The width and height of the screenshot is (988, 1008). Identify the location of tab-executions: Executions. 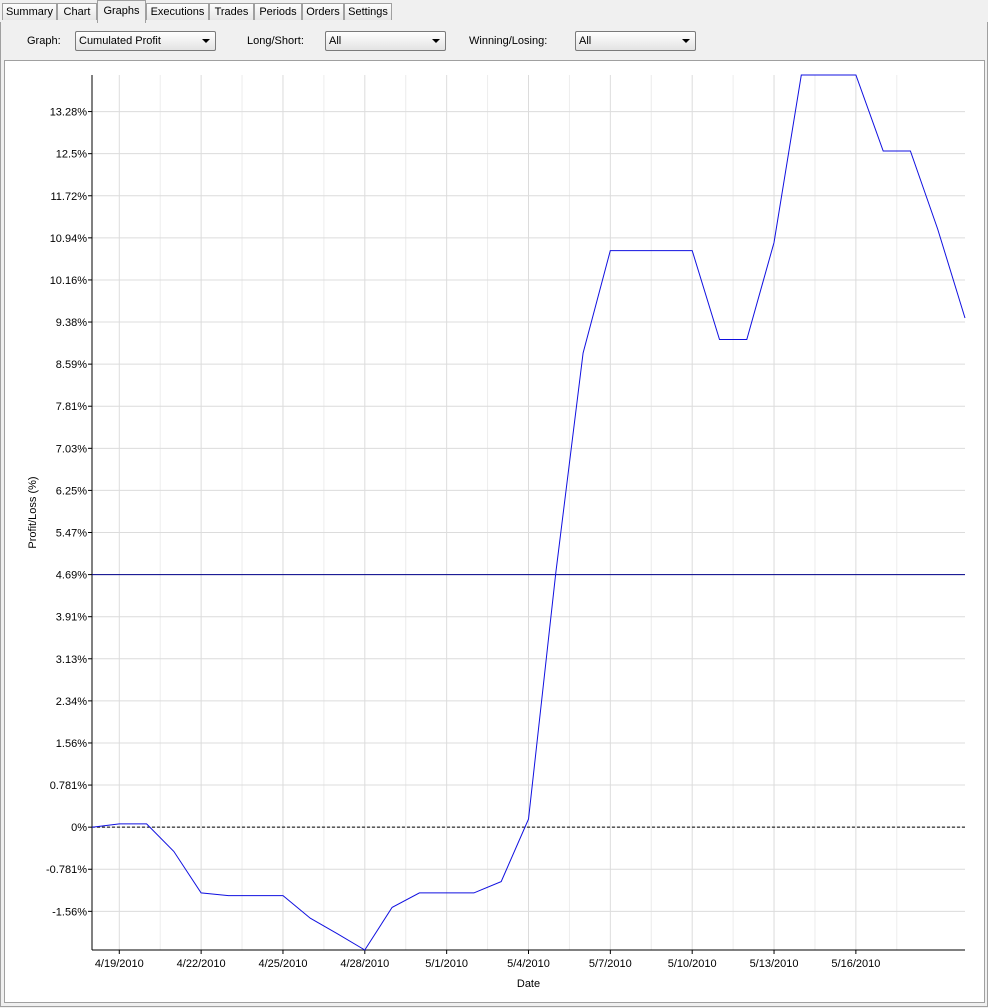
(177, 11).